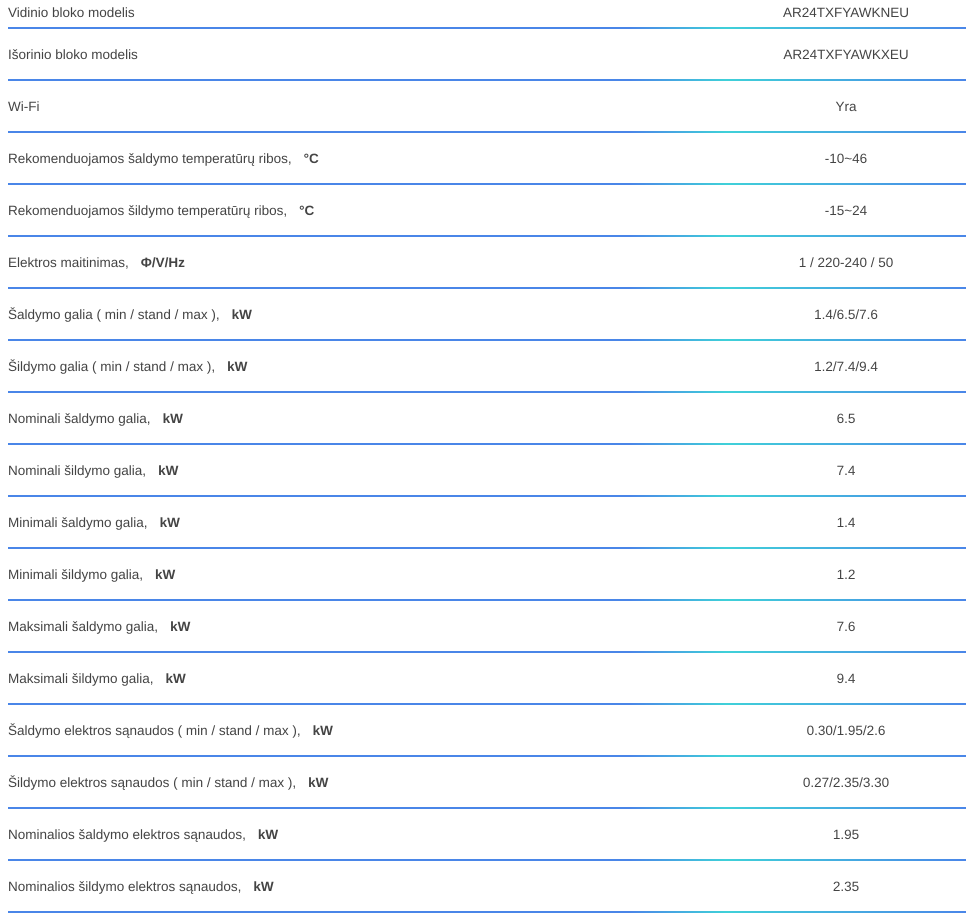 This screenshot has height=917, width=966. I want to click on spec-label: Minimali šaldymo galia,, so click(78, 523).